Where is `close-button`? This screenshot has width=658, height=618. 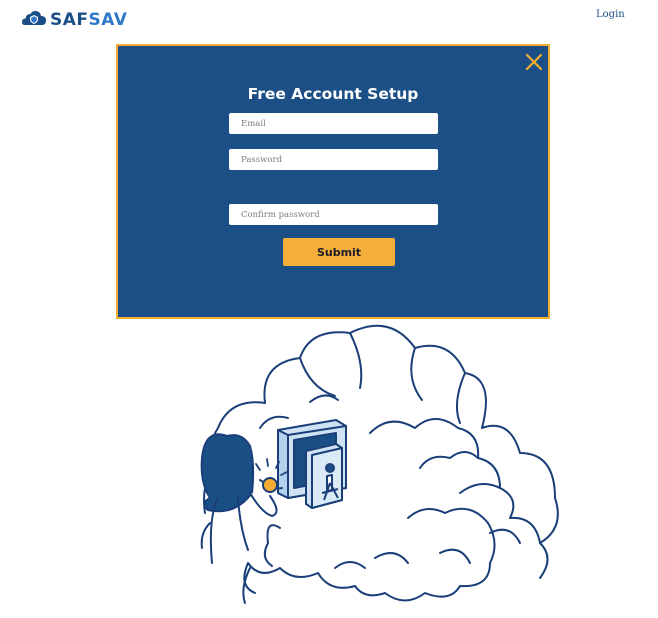
close-button is located at coordinates (534, 62).